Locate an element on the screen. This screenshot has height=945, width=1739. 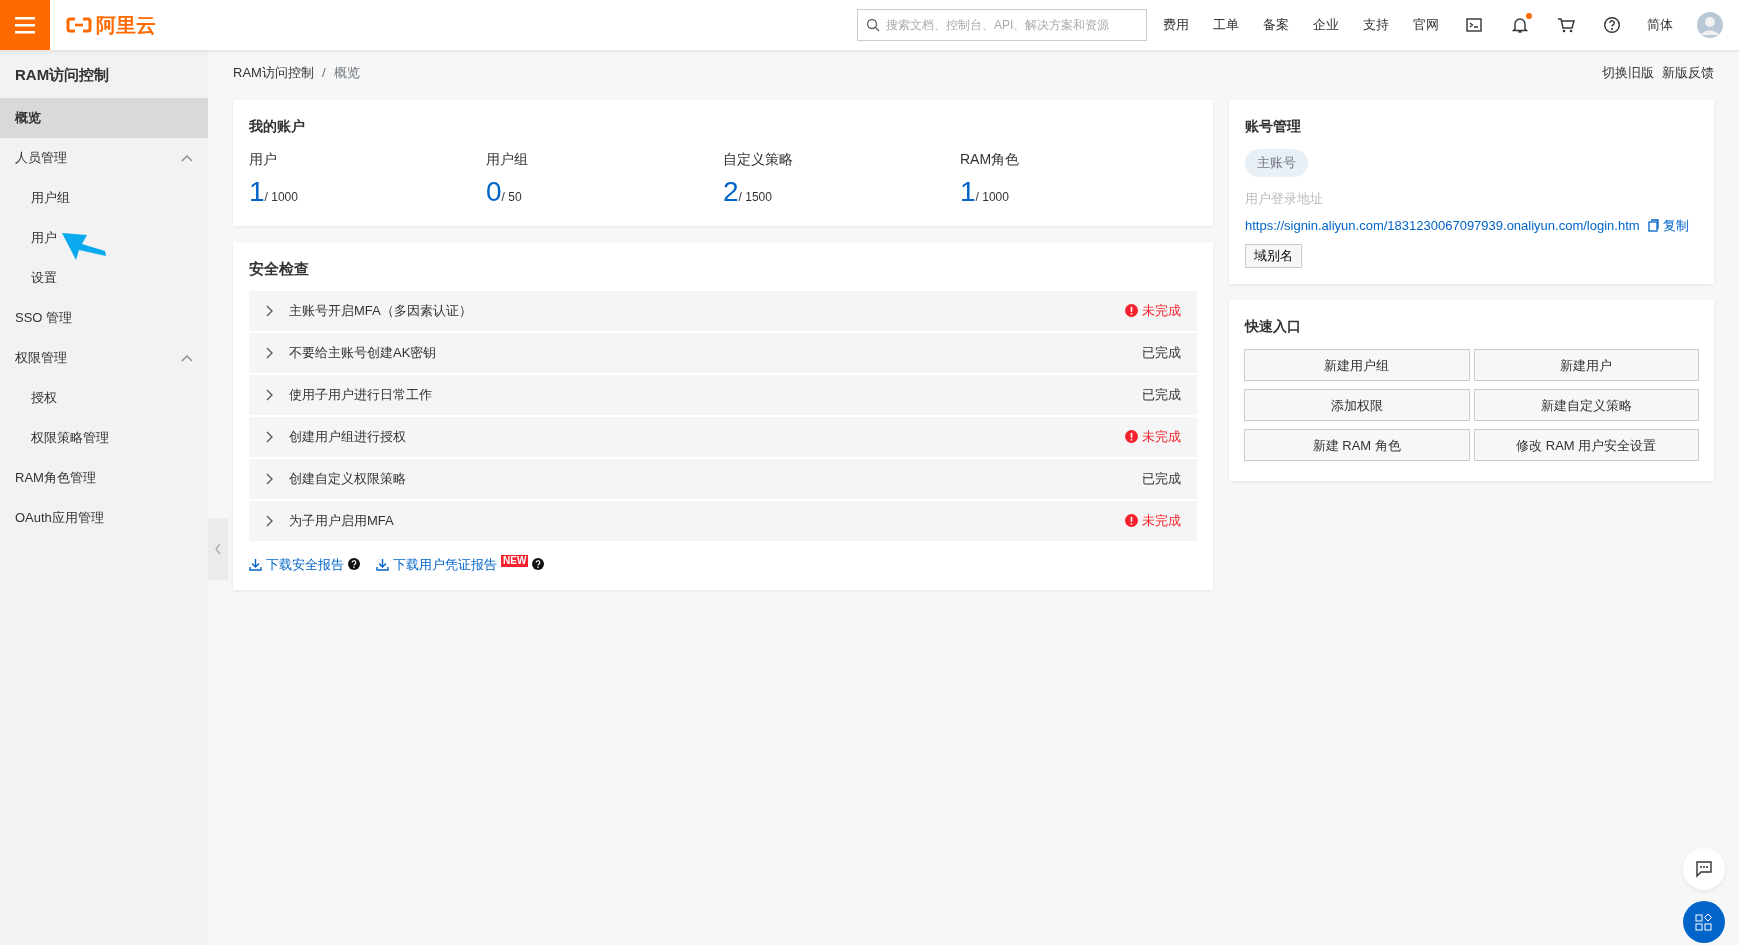
stat-label: 用户组 is located at coordinates (507, 159).